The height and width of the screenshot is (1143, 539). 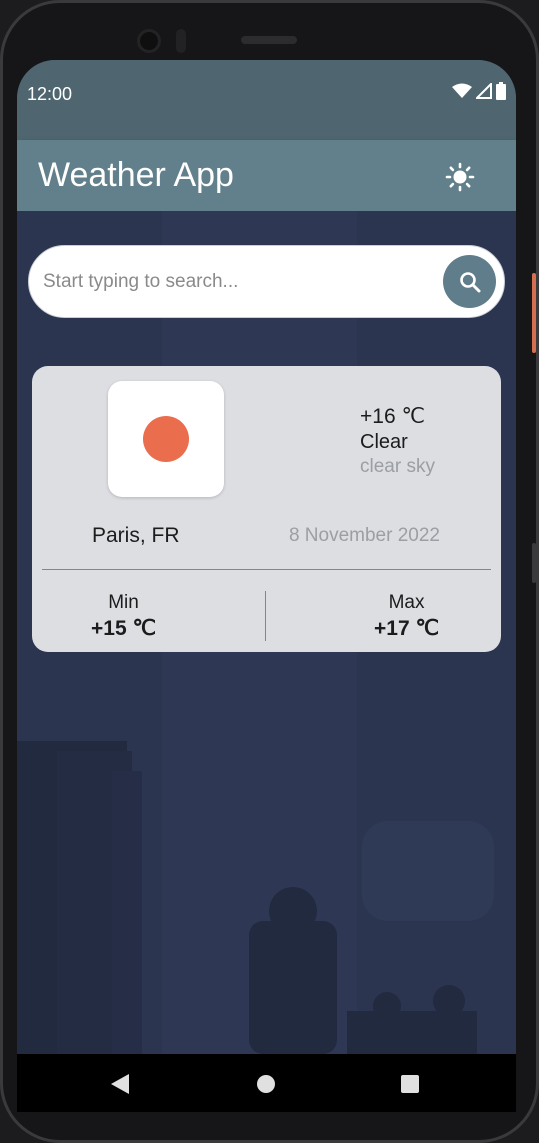 I want to click on front-camera, so click(x=149, y=41).